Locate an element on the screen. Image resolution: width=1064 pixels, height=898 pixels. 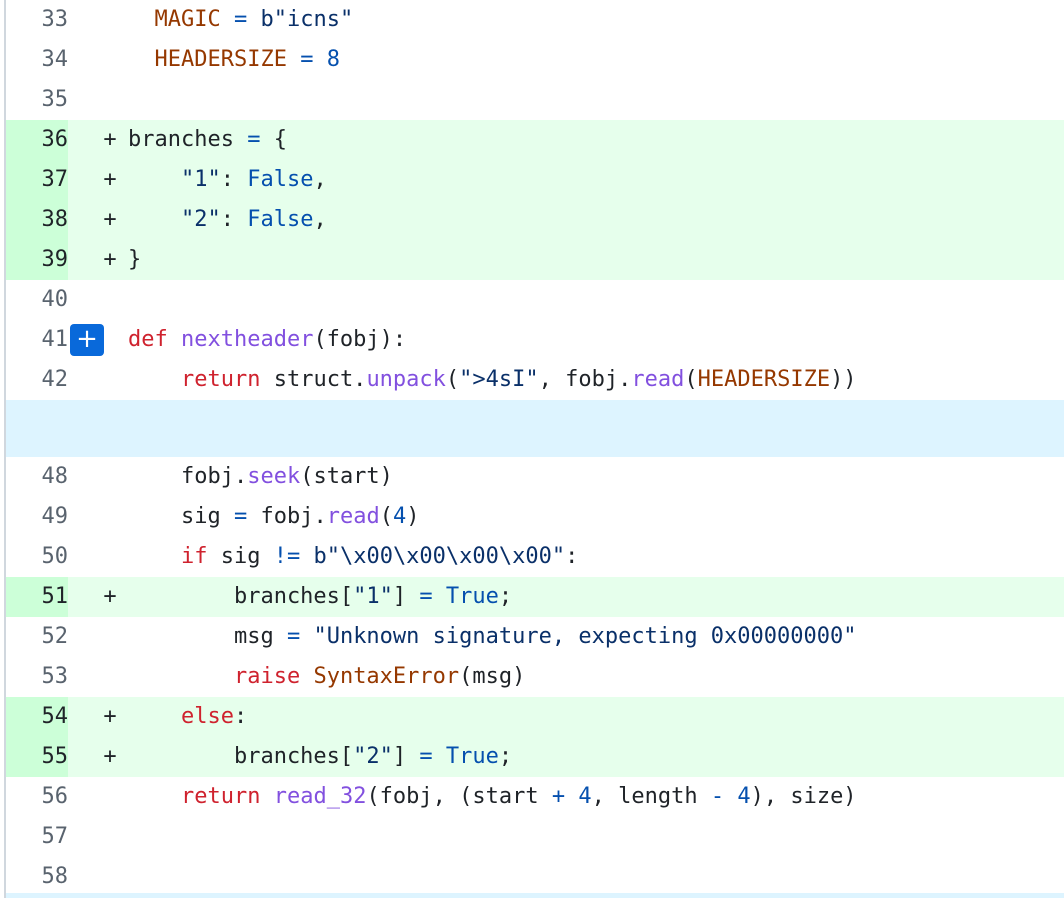
line-number: 37 is located at coordinates (37, 180).